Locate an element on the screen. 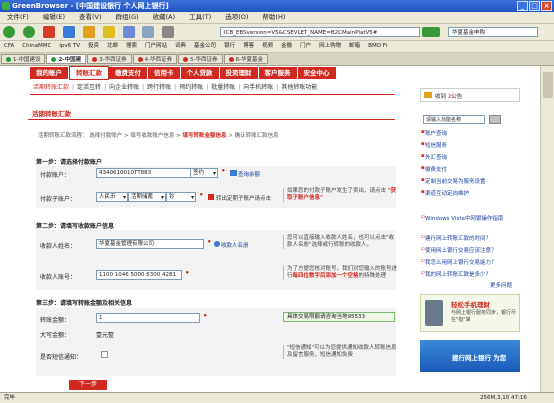 This screenshot has width=554, height=403. menu-bar: 文件(F) 编辑(E) 查看(V) 群组(G) 收藏(A) 工具(T) 选项(O) 帮助(H) is located at coordinates (277, 18).